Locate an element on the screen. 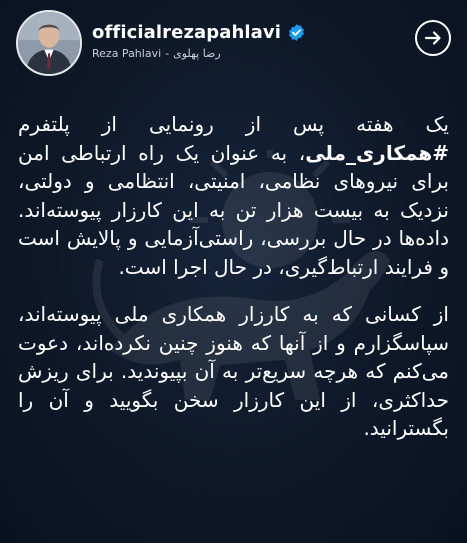  avatar-portrait-icon is located at coordinates (49, 43).